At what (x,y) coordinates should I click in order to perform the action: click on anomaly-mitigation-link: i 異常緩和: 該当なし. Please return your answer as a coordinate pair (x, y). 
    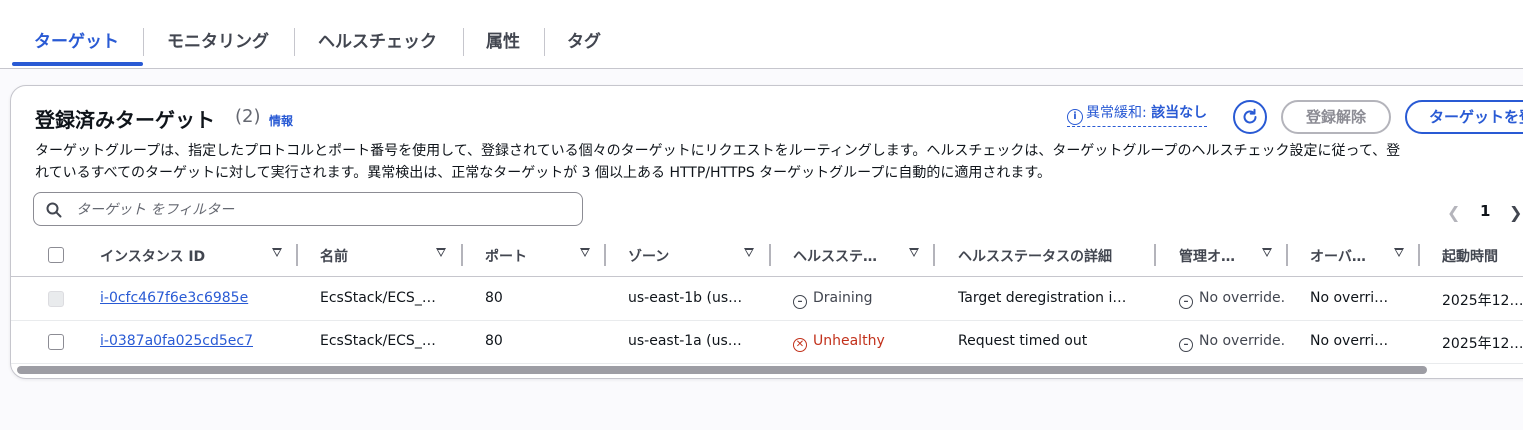
    Looking at the image, I should click on (1137, 114).